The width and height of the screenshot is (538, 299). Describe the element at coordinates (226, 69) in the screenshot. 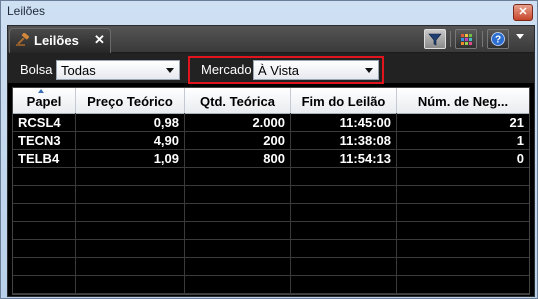

I see `mercado-label: Mercado` at that location.